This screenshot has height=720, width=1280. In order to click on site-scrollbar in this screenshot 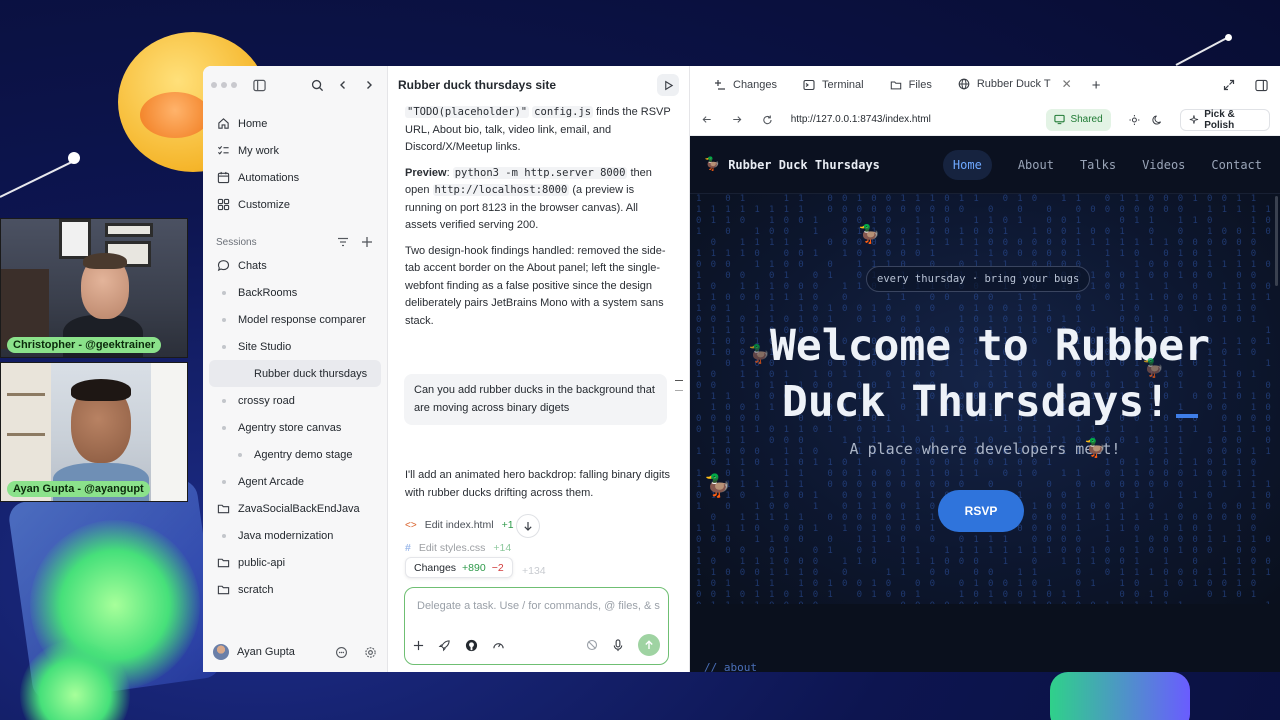, I will do `click(1276, 241)`.